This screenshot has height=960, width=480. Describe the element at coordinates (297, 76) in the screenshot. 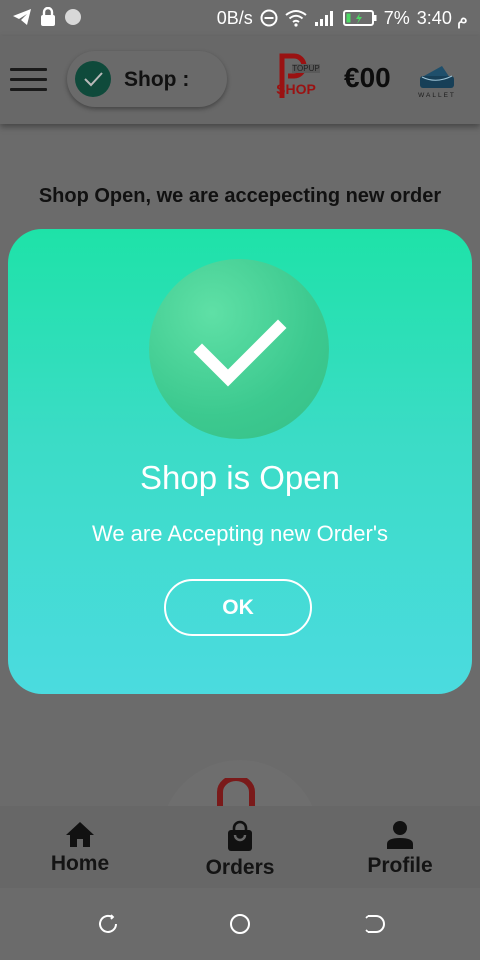

I see `topup-shop-logo: TOPUP SHOP` at that location.